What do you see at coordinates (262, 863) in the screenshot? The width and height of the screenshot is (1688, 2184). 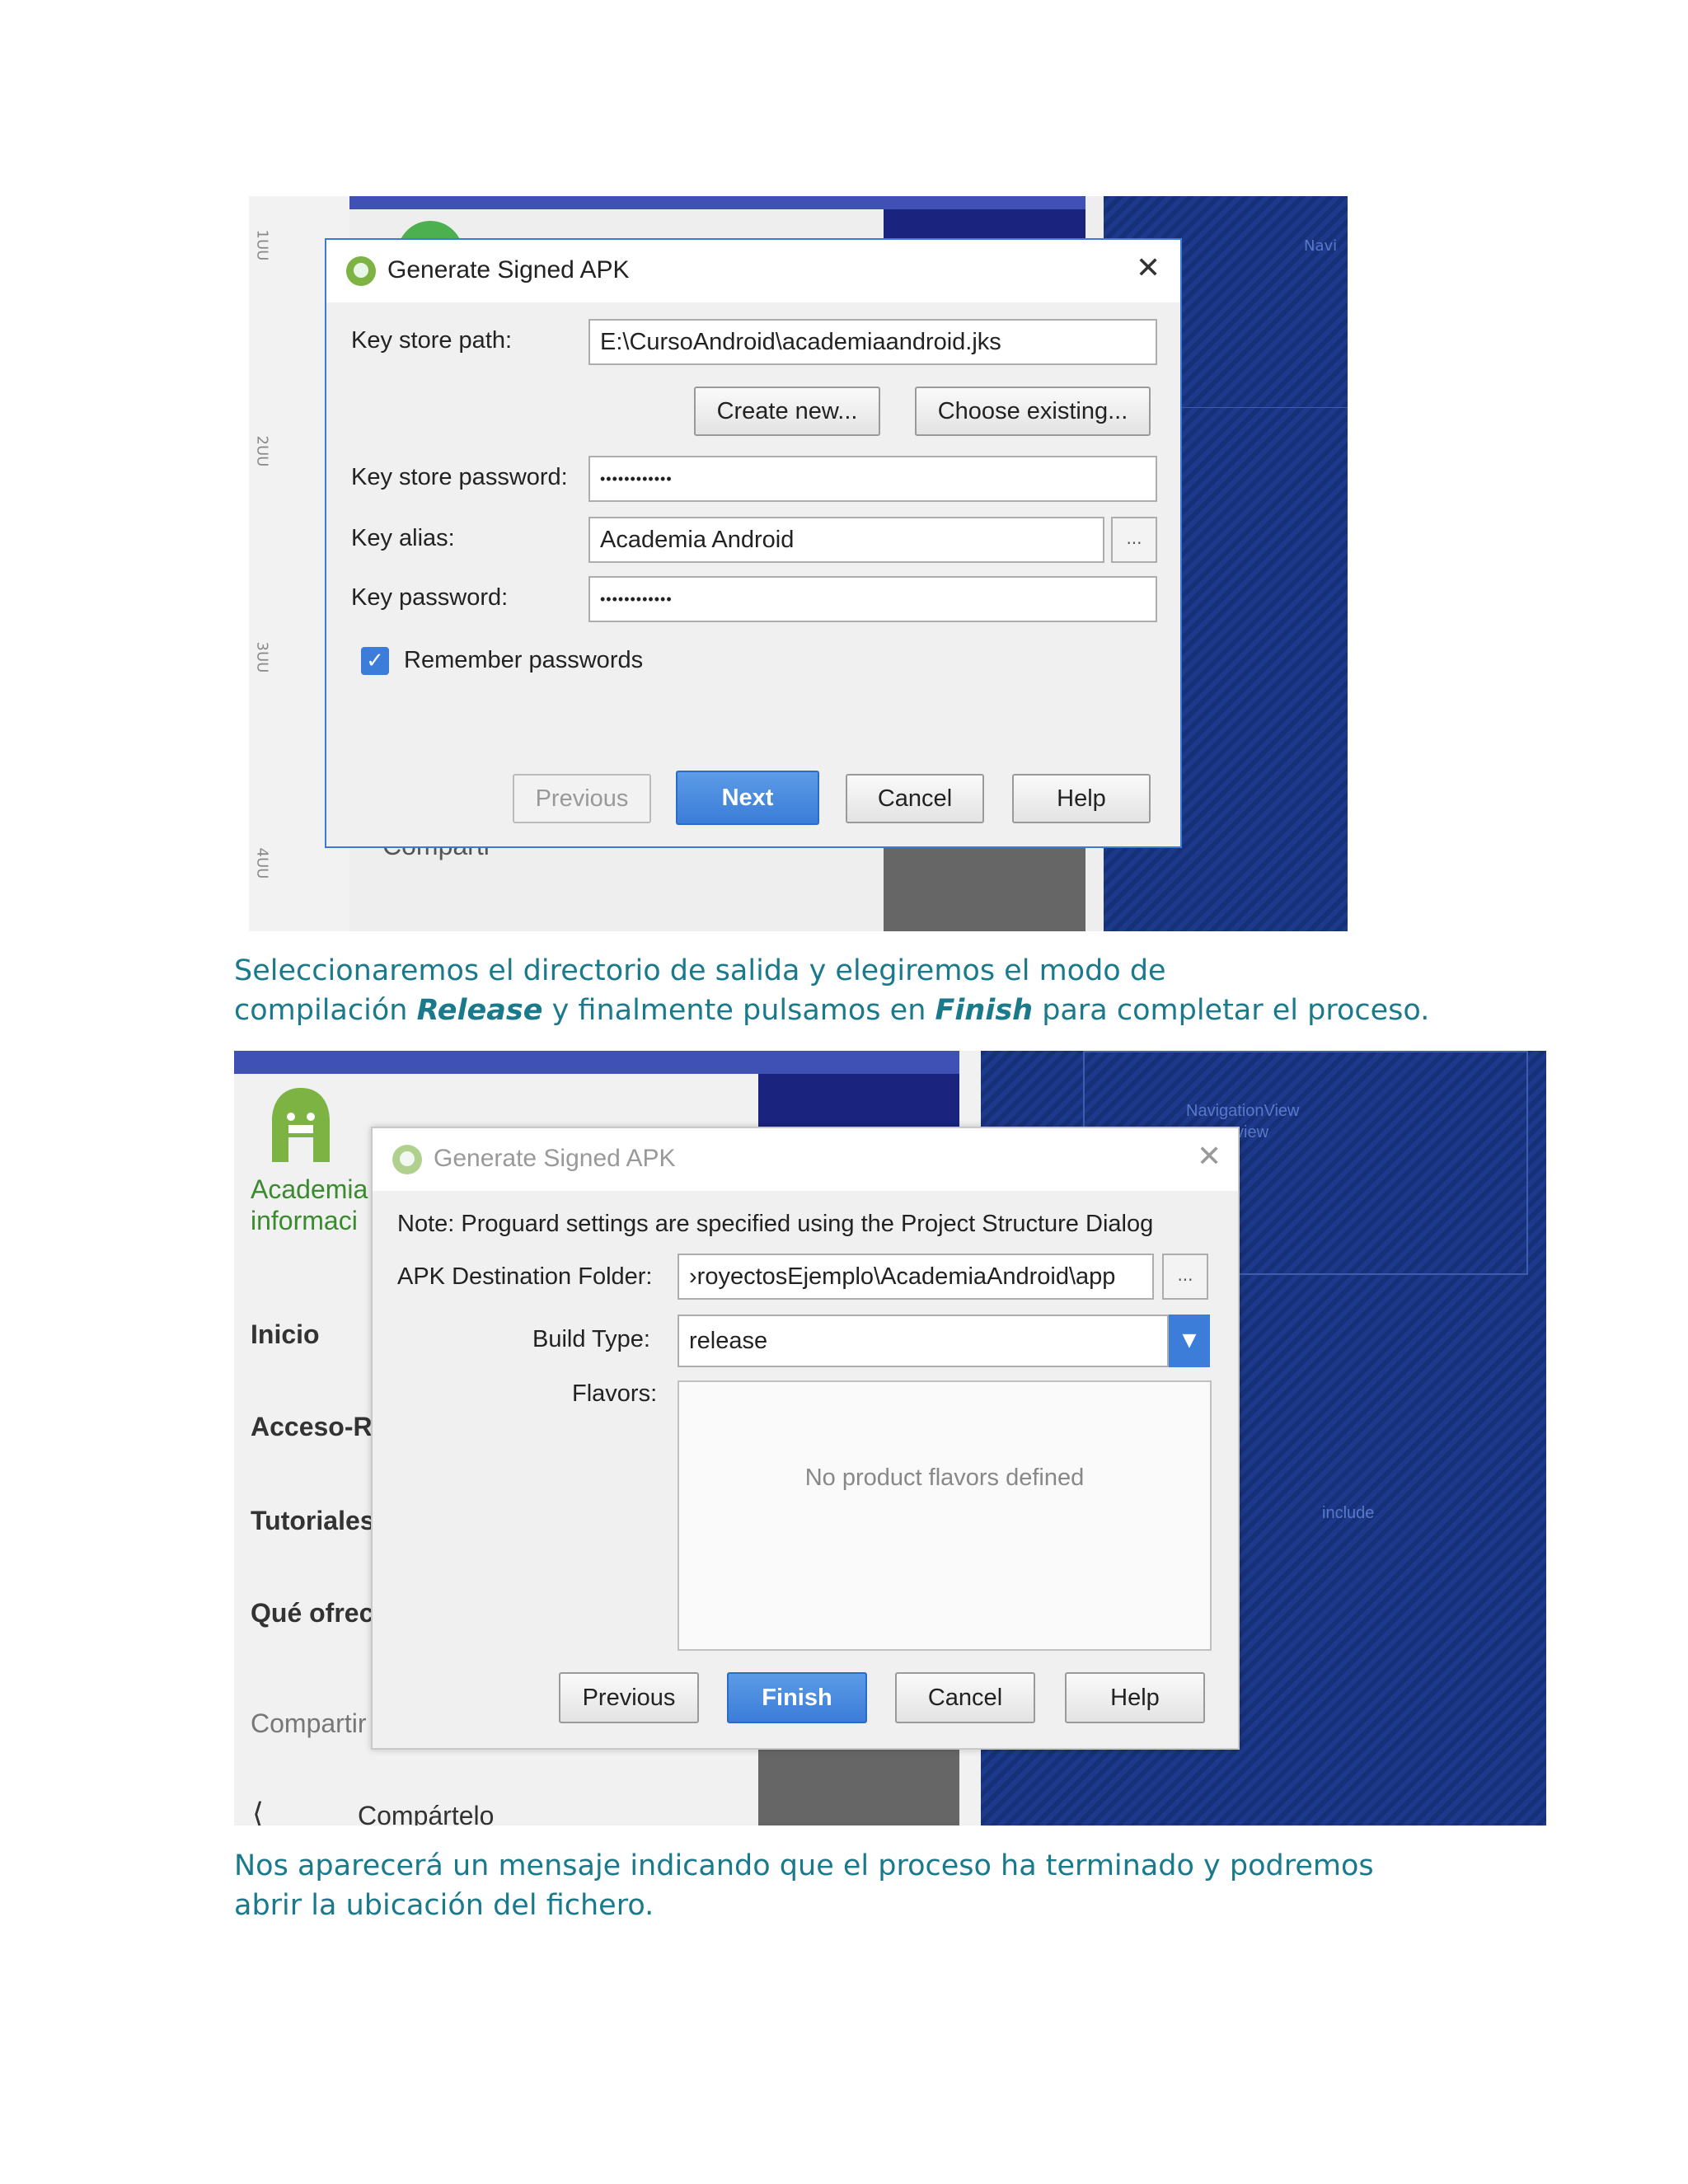 I see `ruler-mark: 4UU` at bounding box center [262, 863].